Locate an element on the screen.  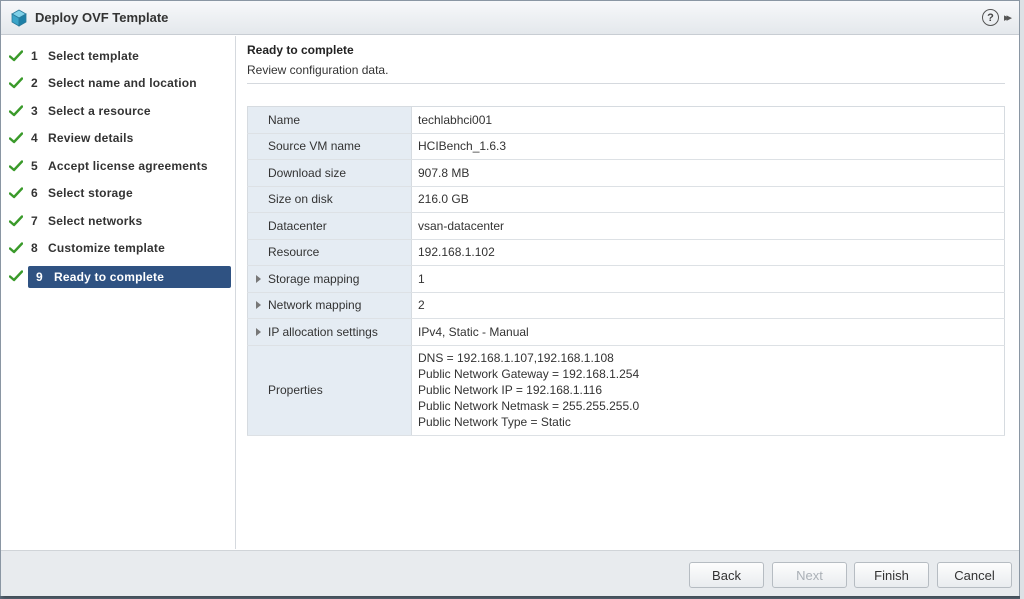
step-7: 7 Select networks is located at coordinates (119, 221).